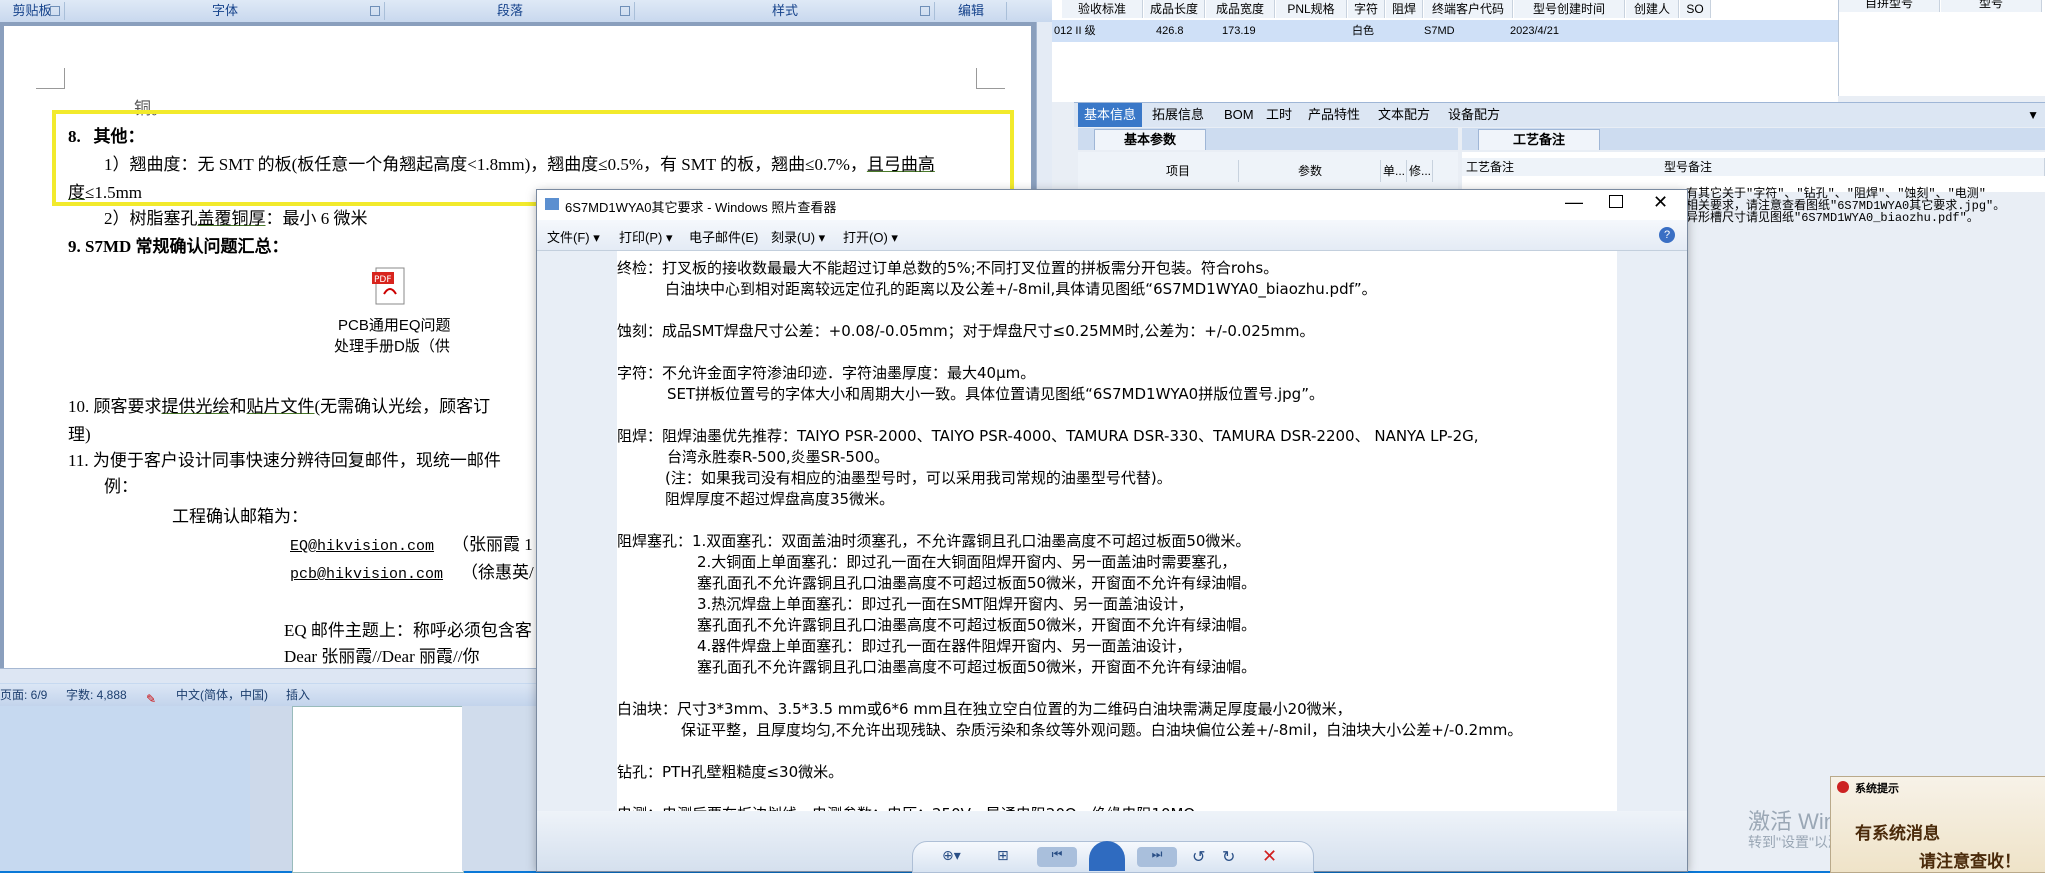  I want to click on actual-size-icon: ⊞, so click(1003, 855).